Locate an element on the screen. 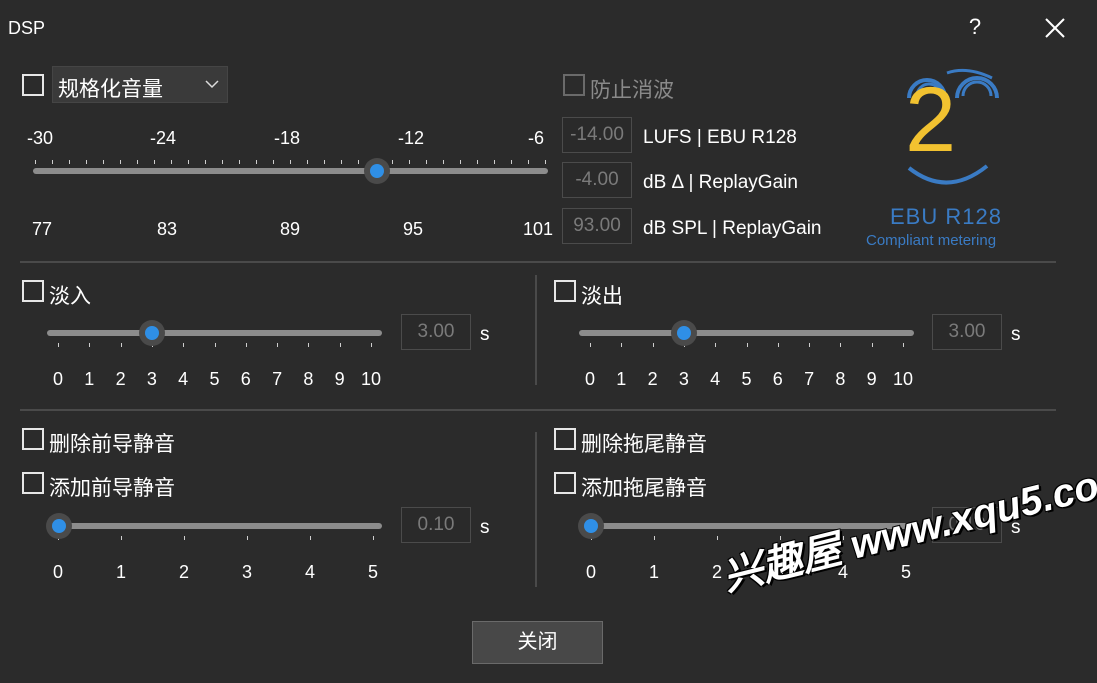 Image resolution: width=1097 pixels, height=683 pixels. scale-label: 1 is located at coordinates (120, 572).